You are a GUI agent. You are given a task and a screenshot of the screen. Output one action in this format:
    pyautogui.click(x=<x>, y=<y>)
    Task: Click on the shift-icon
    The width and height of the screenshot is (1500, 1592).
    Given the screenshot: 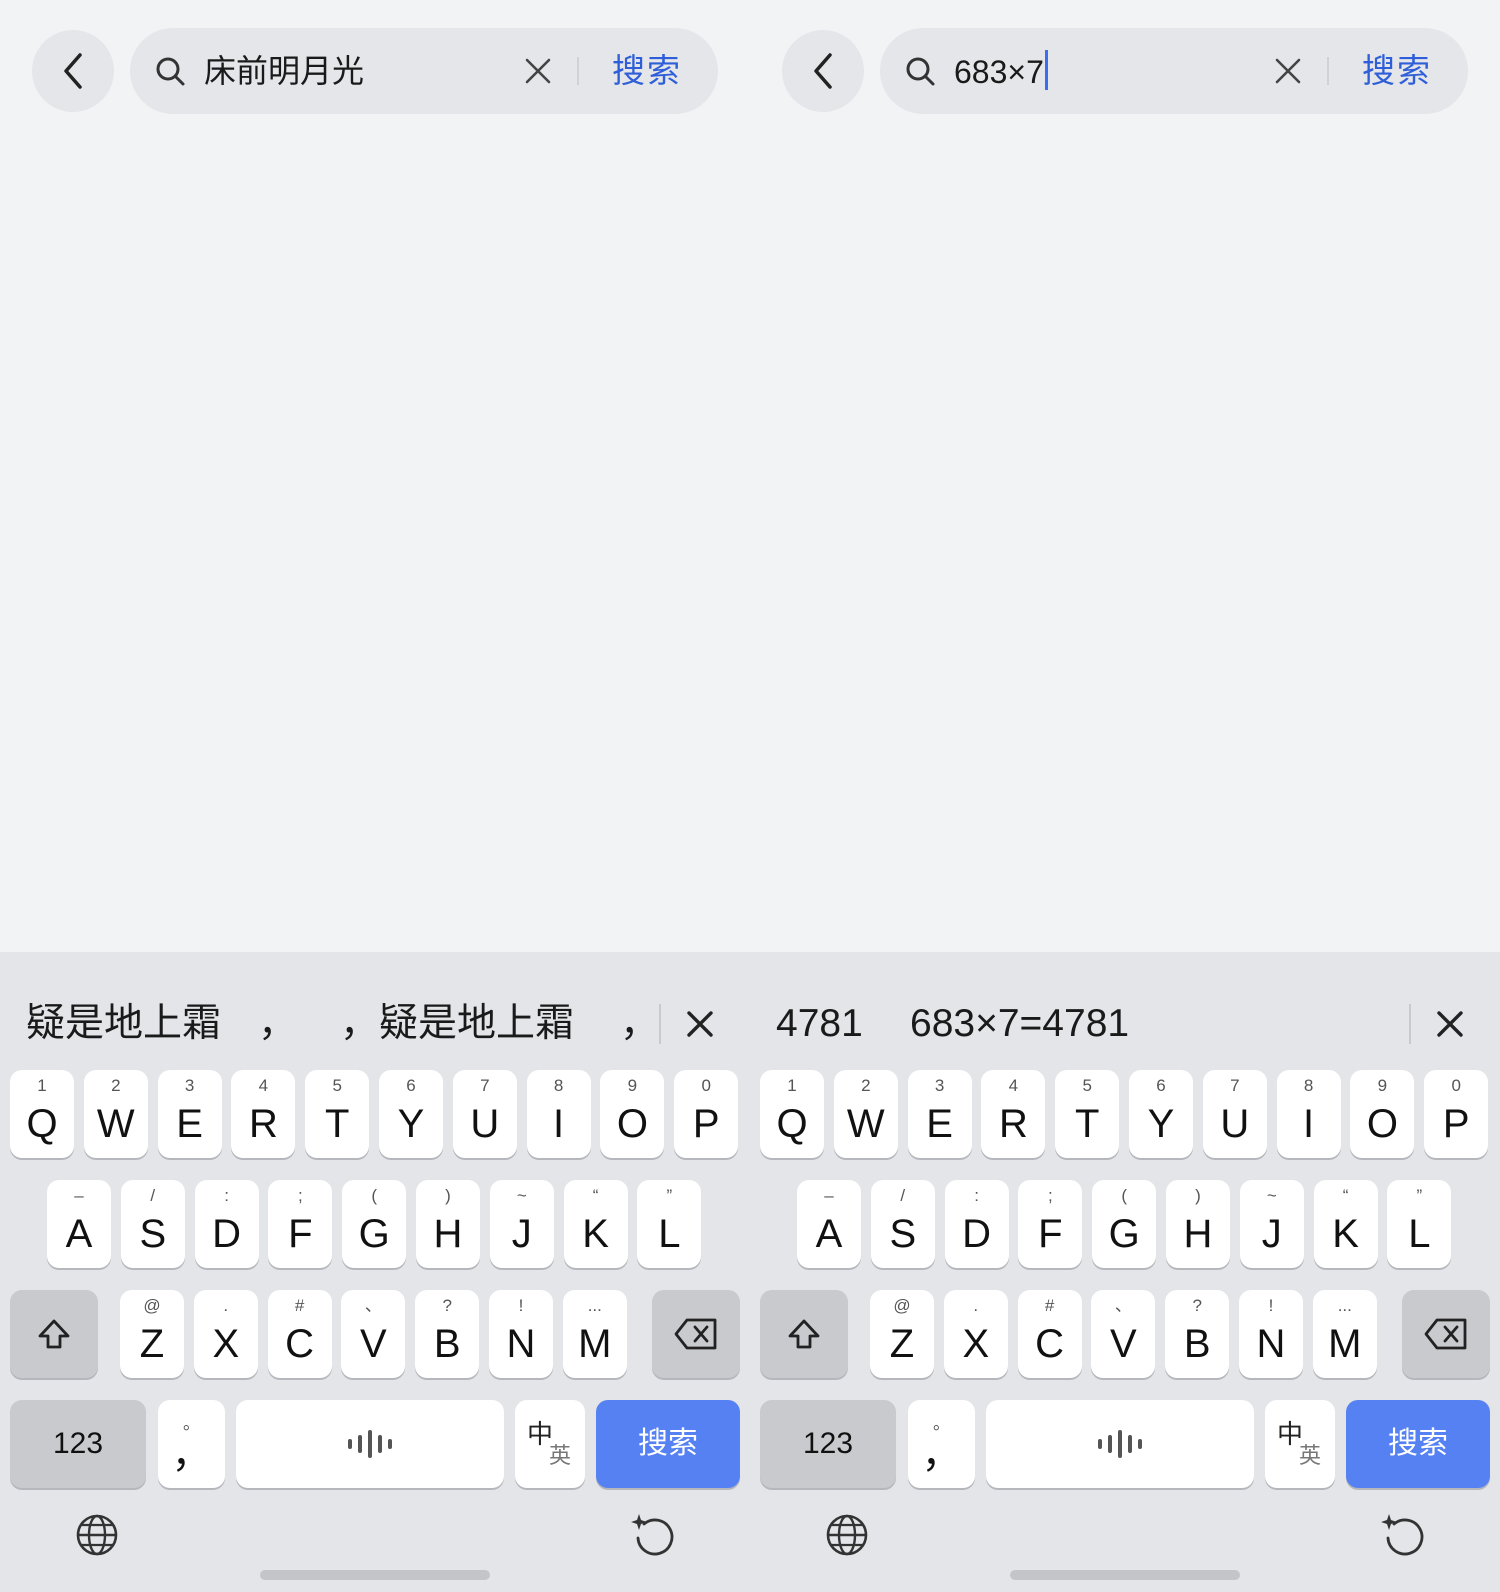 What is the action you would take?
    pyautogui.click(x=804, y=1334)
    